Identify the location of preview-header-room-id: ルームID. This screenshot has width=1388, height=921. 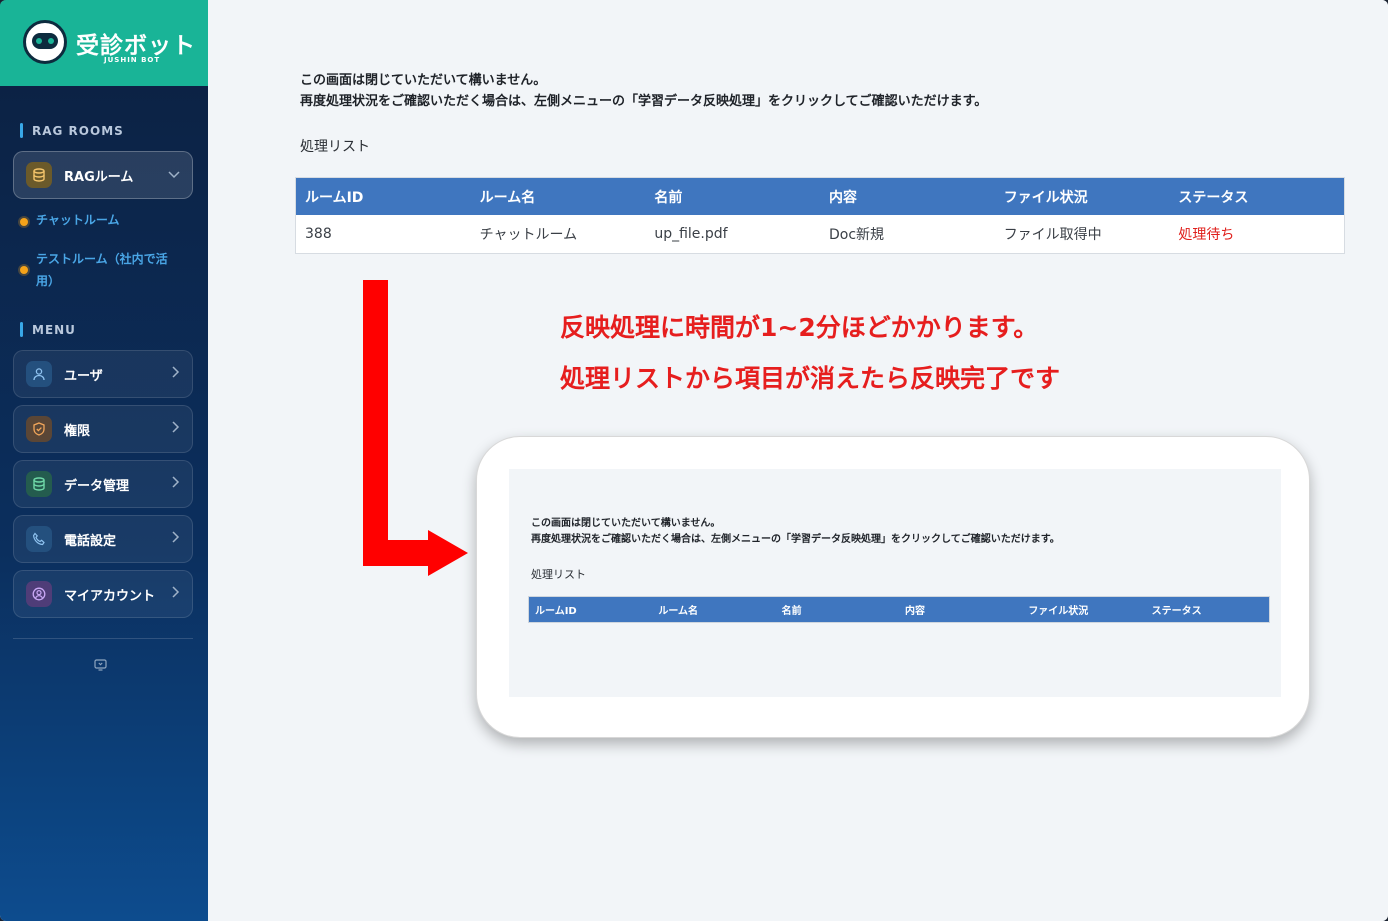
(556, 611).